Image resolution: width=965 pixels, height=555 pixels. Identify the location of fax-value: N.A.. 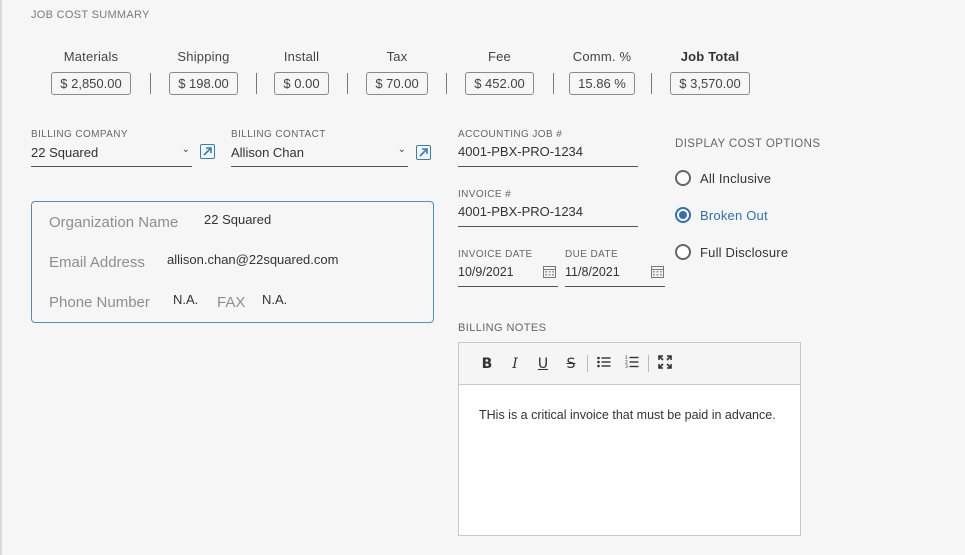
(275, 299).